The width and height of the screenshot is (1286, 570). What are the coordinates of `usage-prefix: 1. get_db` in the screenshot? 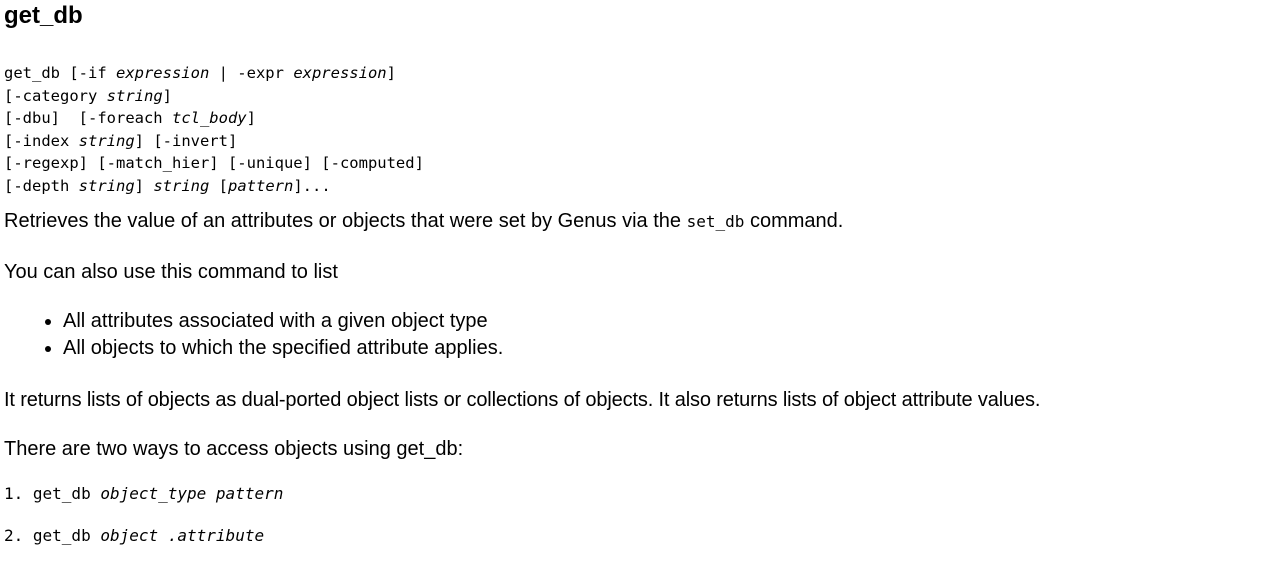 It's located at (52, 493).